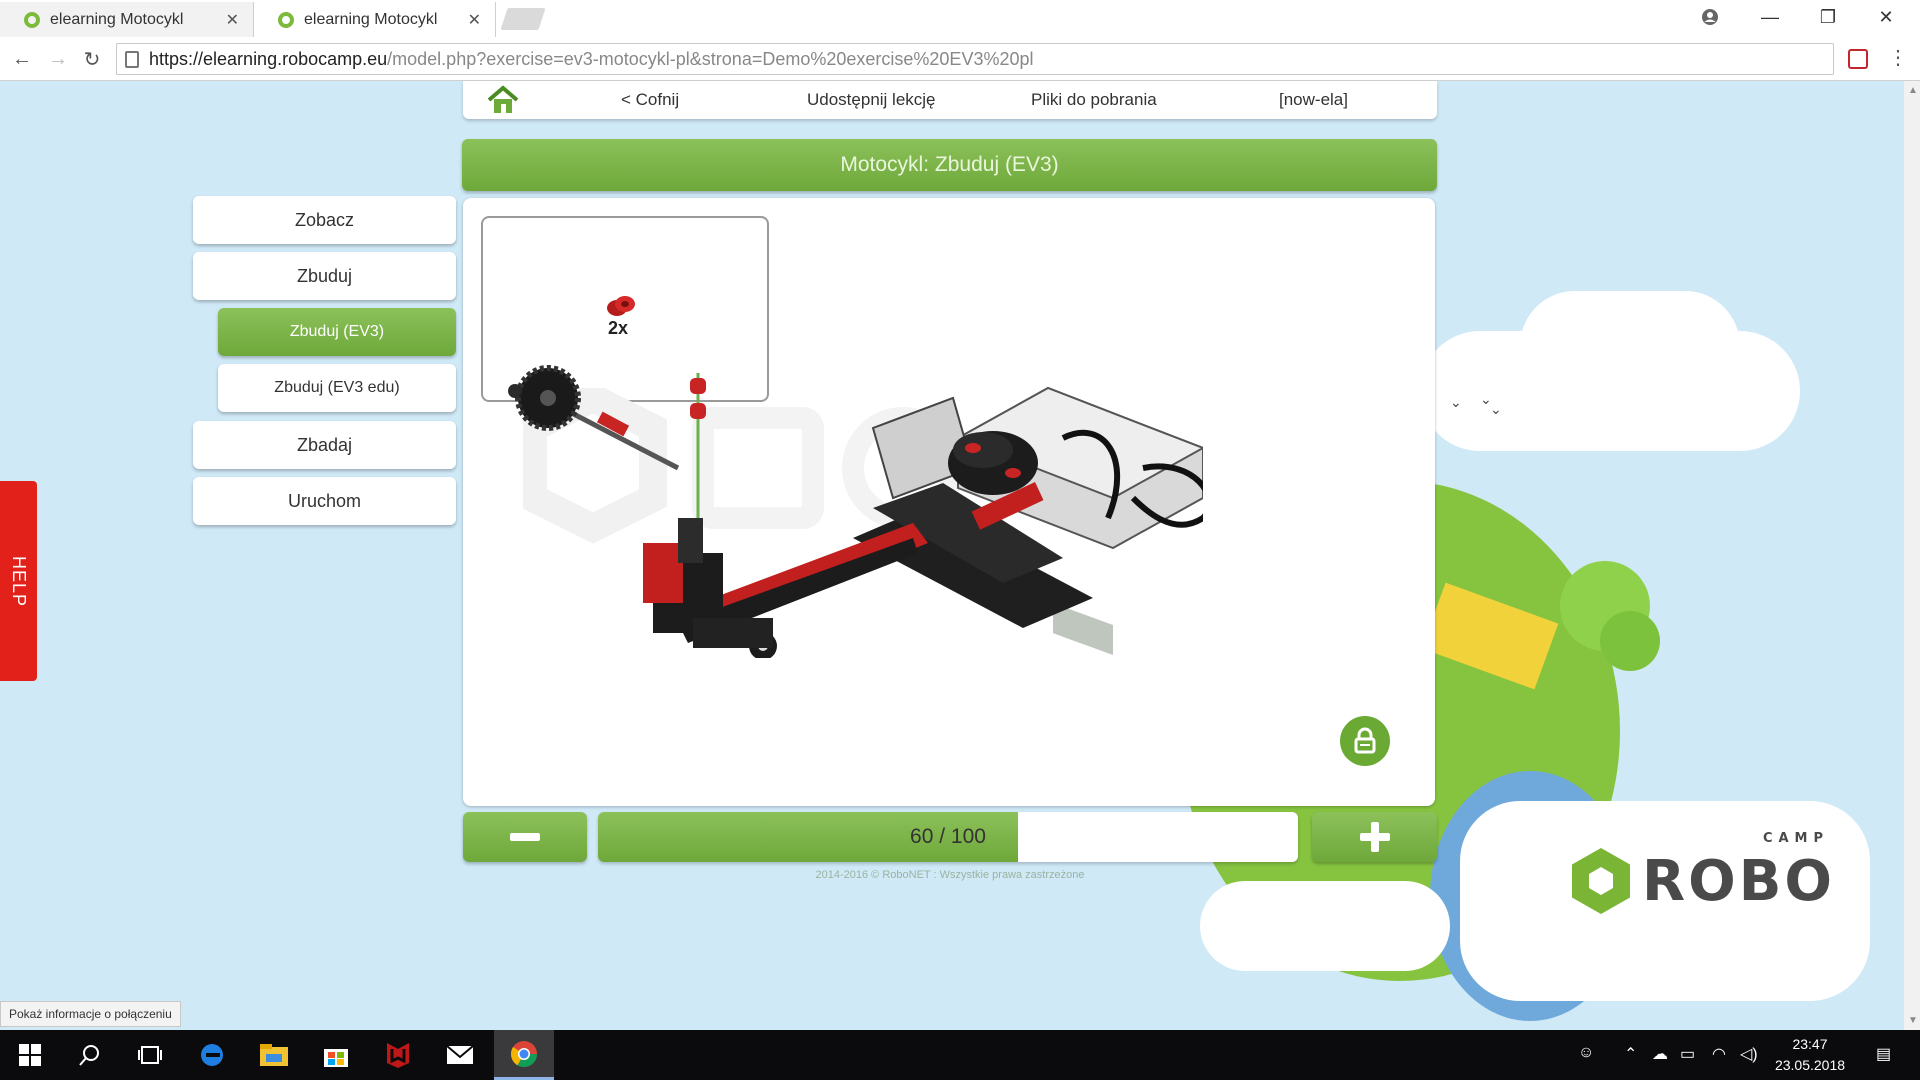  Describe the element at coordinates (1630, 641) in the screenshot. I see `tree-illustration` at that location.